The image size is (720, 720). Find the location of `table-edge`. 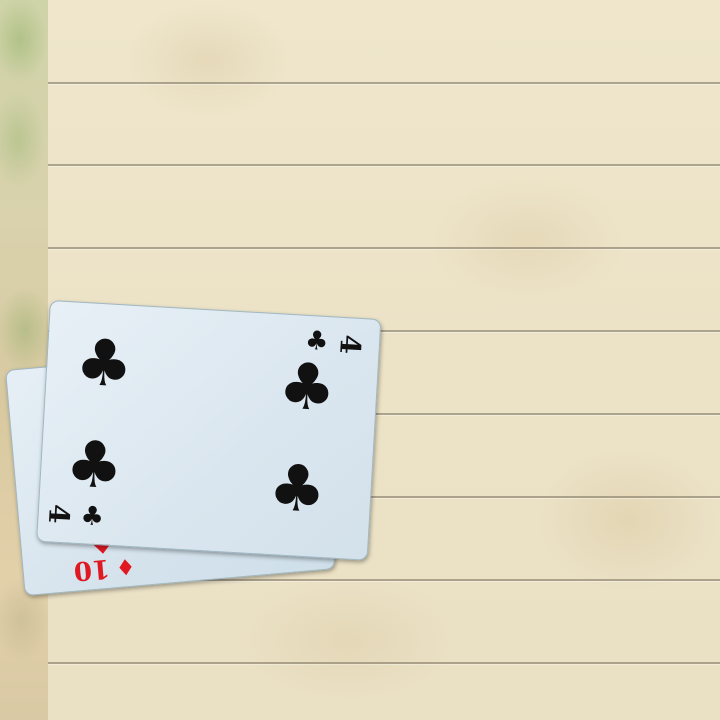

table-edge is located at coordinates (24, 360).